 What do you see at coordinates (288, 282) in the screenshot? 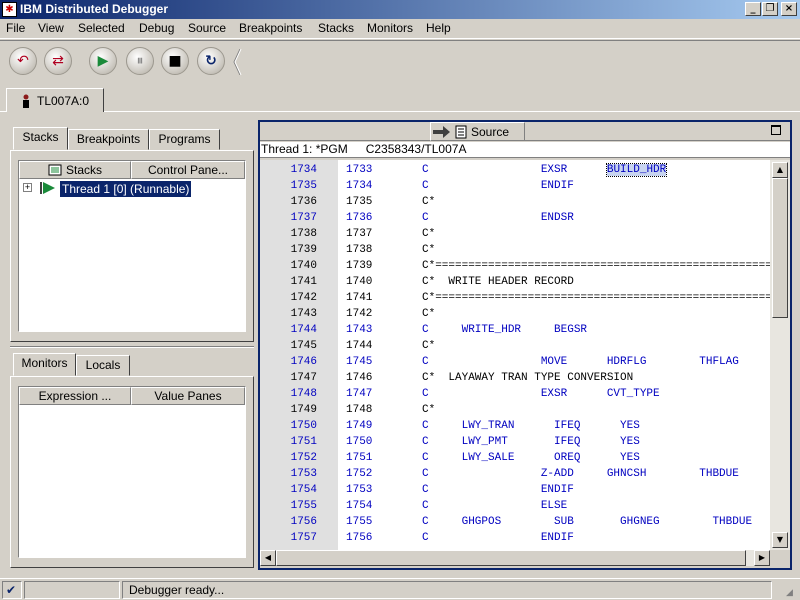
I see `line-number: 1741` at bounding box center [288, 282].